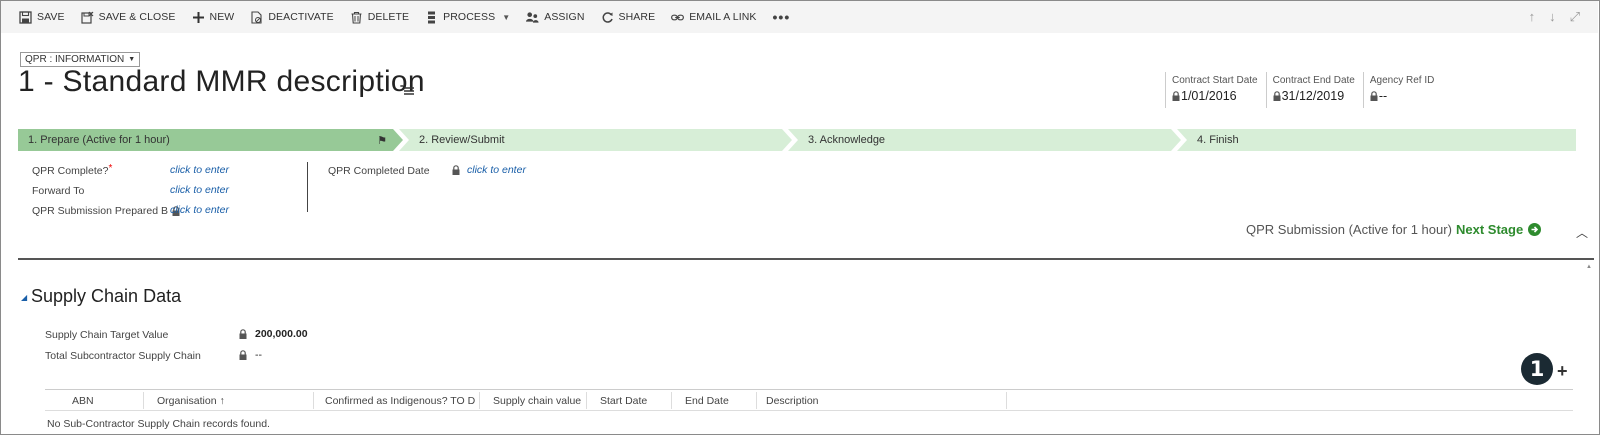 This screenshot has width=1600, height=435. What do you see at coordinates (107, 335) in the screenshot?
I see `field-label: Supply Chain Target Value` at bounding box center [107, 335].